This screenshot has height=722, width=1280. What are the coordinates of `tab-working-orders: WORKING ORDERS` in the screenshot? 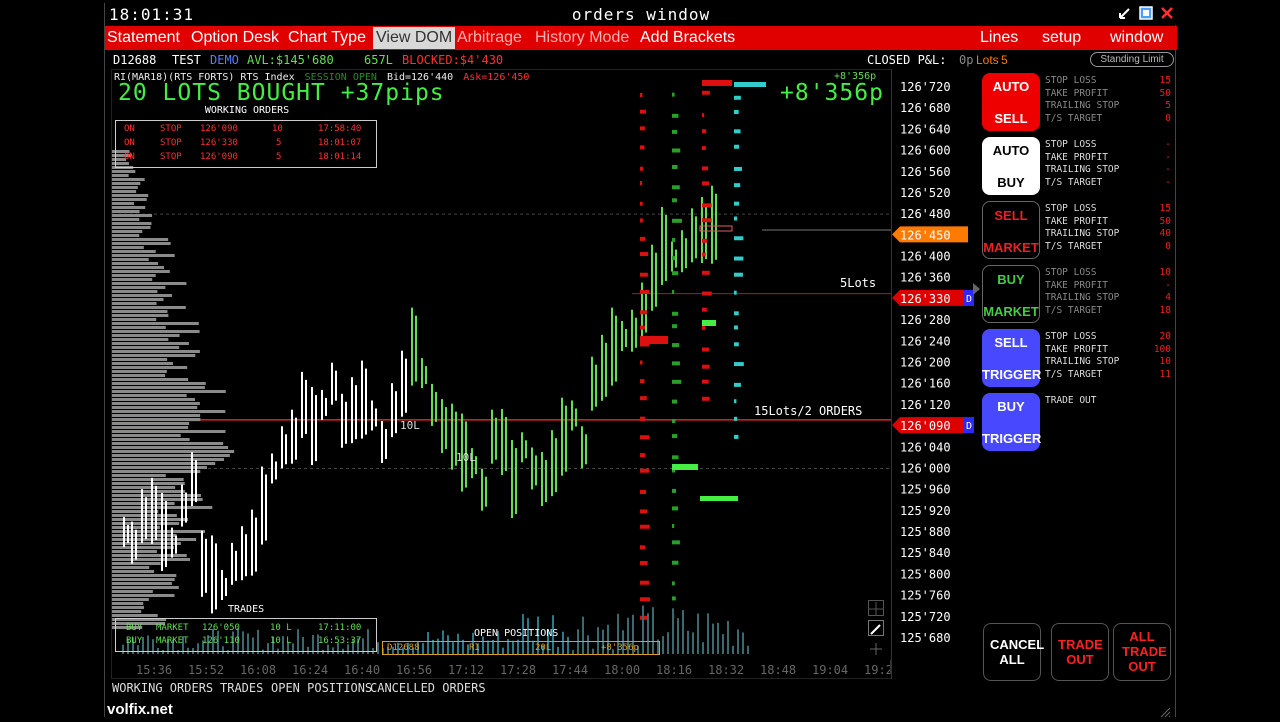 It's located at (162, 688).